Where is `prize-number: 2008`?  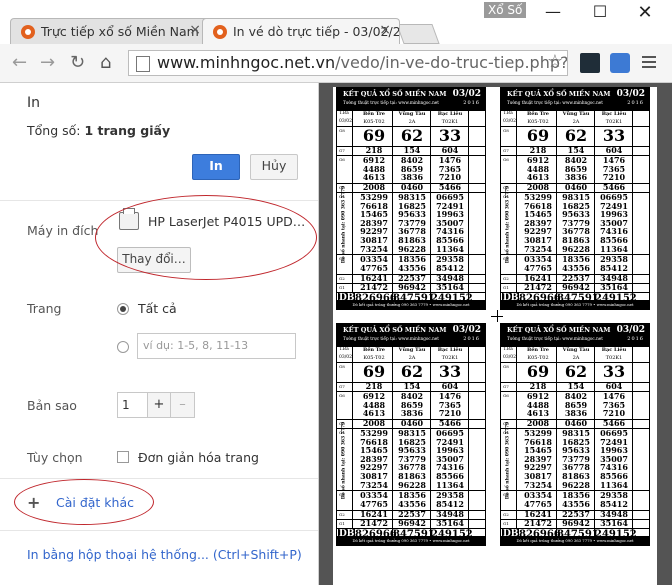 prize-number: 2008 is located at coordinates (374, 423).